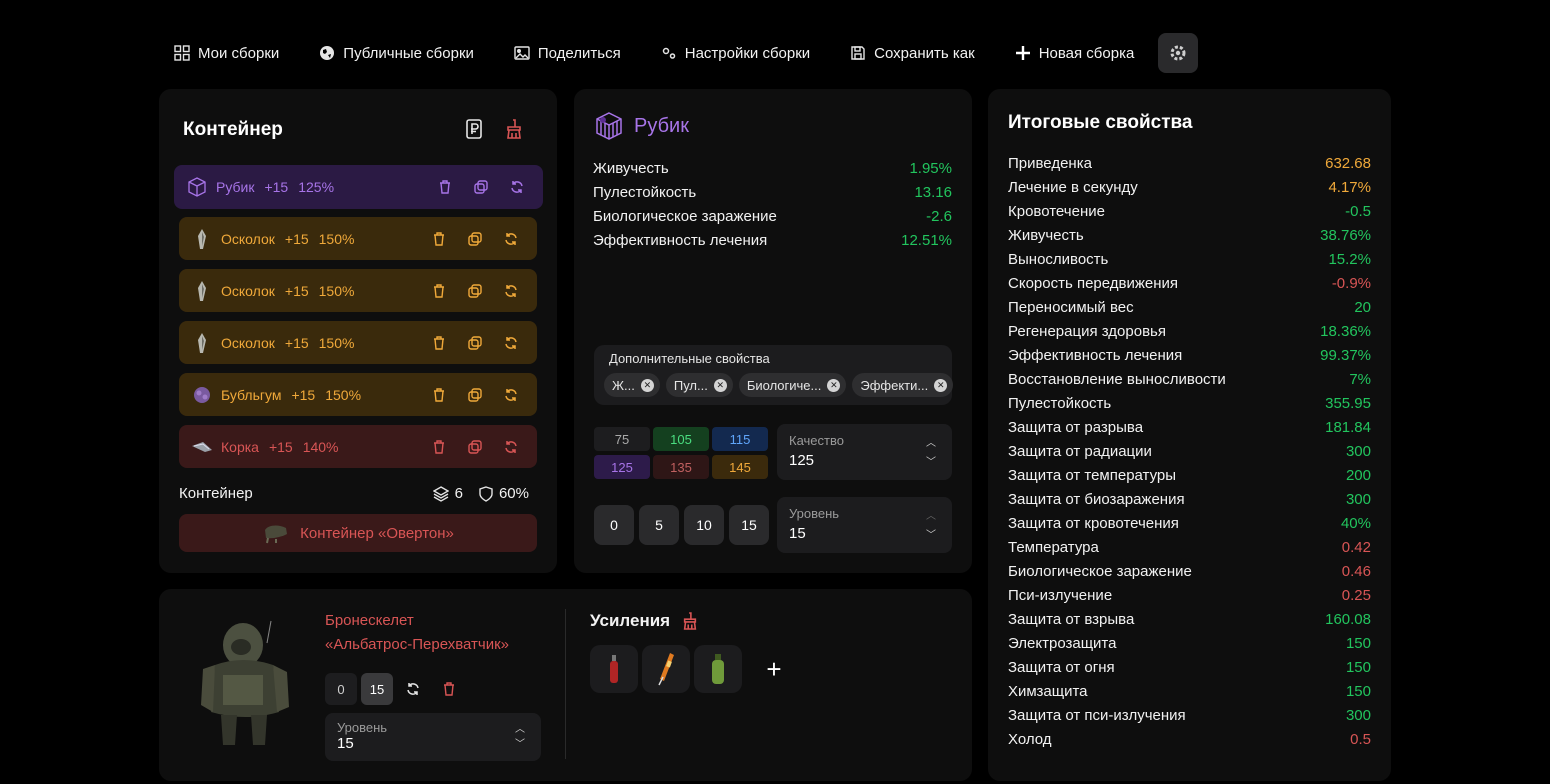 The width and height of the screenshot is (1550, 784). What do you see at coordinates (632, 385) in the screenshot?
I see `property-chip: Ж... ✕` at bounding box center [632, 385].